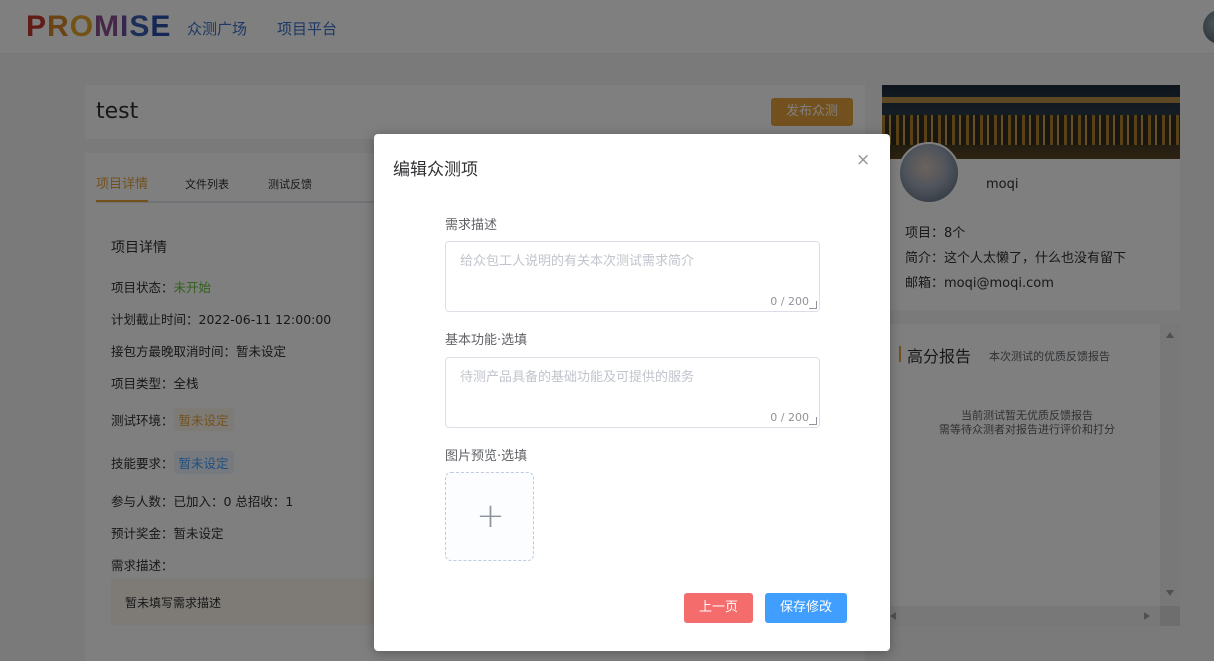 Image resolution: width=1214 pixels, height=661 pixels. I want to click on basic-features-label: 基本功能·选填, so click(486, 340).